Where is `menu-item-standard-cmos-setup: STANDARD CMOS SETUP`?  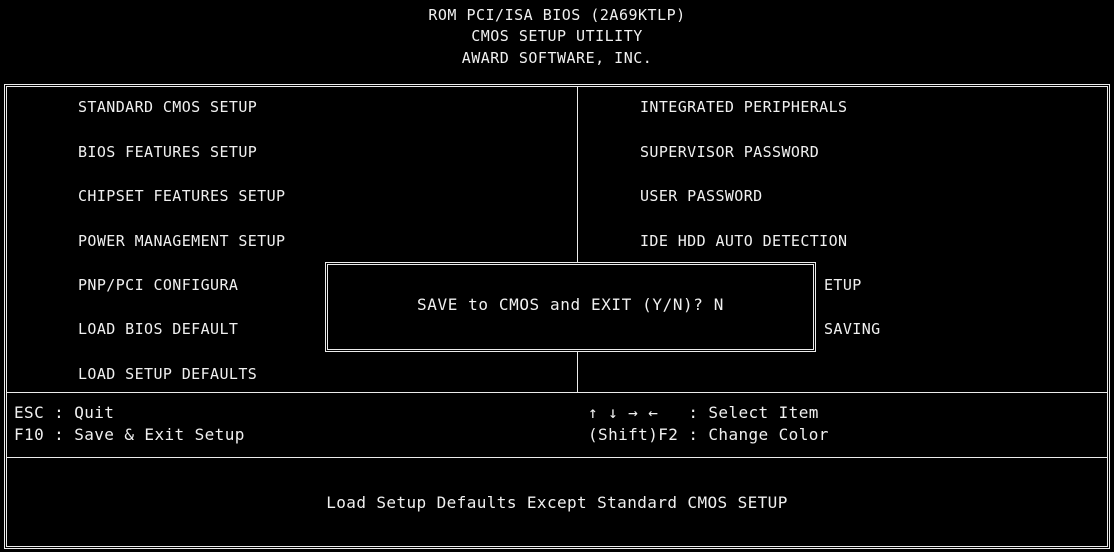
menu-item-standard-cmos-setup: STANDARD CMOS SETUP is located at coordinates (167, 107).